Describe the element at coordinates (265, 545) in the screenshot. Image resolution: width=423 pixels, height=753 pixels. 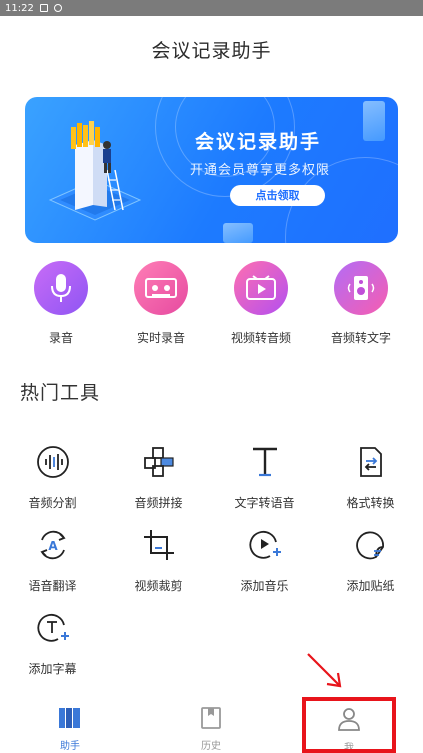
I see `add-music-icon` at that location.